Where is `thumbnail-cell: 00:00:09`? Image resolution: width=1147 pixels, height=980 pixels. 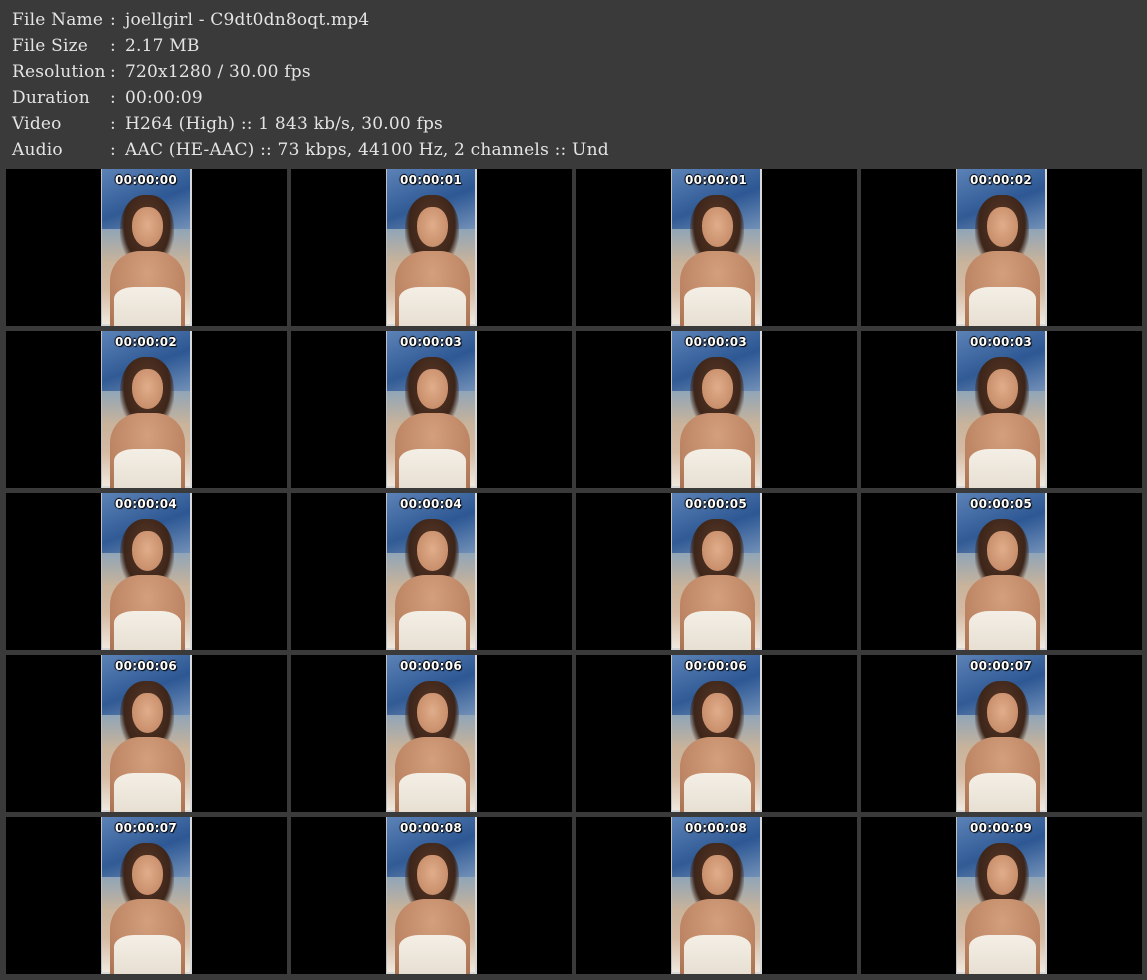 thumbnail-cell: 00:00:09 is located at coordinates (1001, 895).